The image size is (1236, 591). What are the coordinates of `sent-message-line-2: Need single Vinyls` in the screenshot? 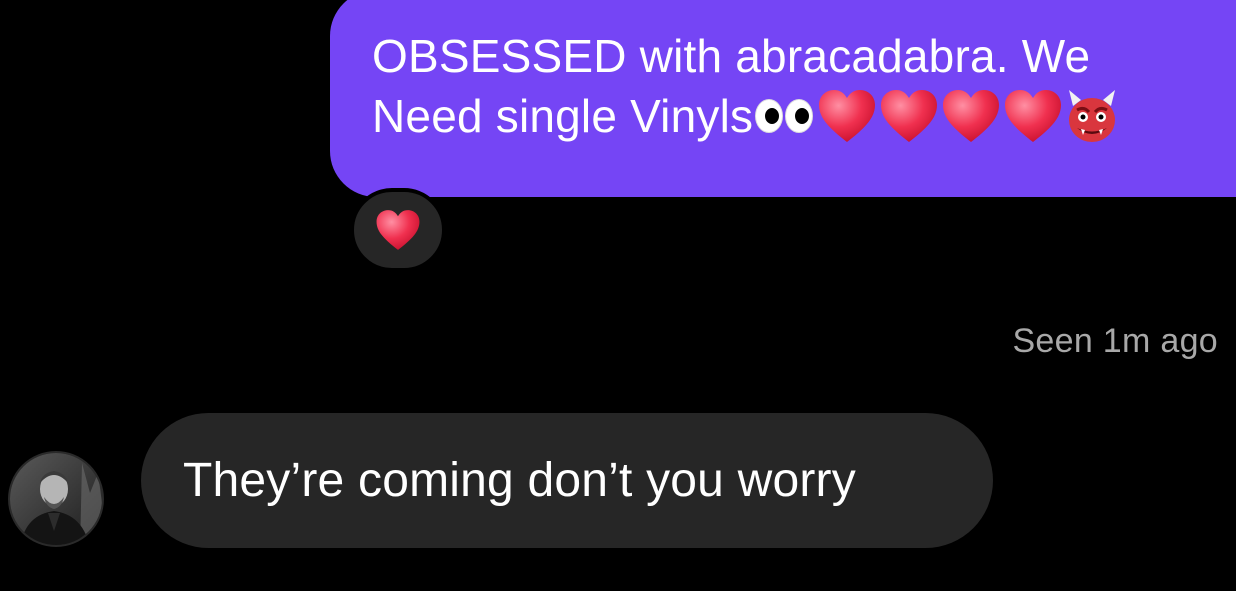 It's located at (563, 116).